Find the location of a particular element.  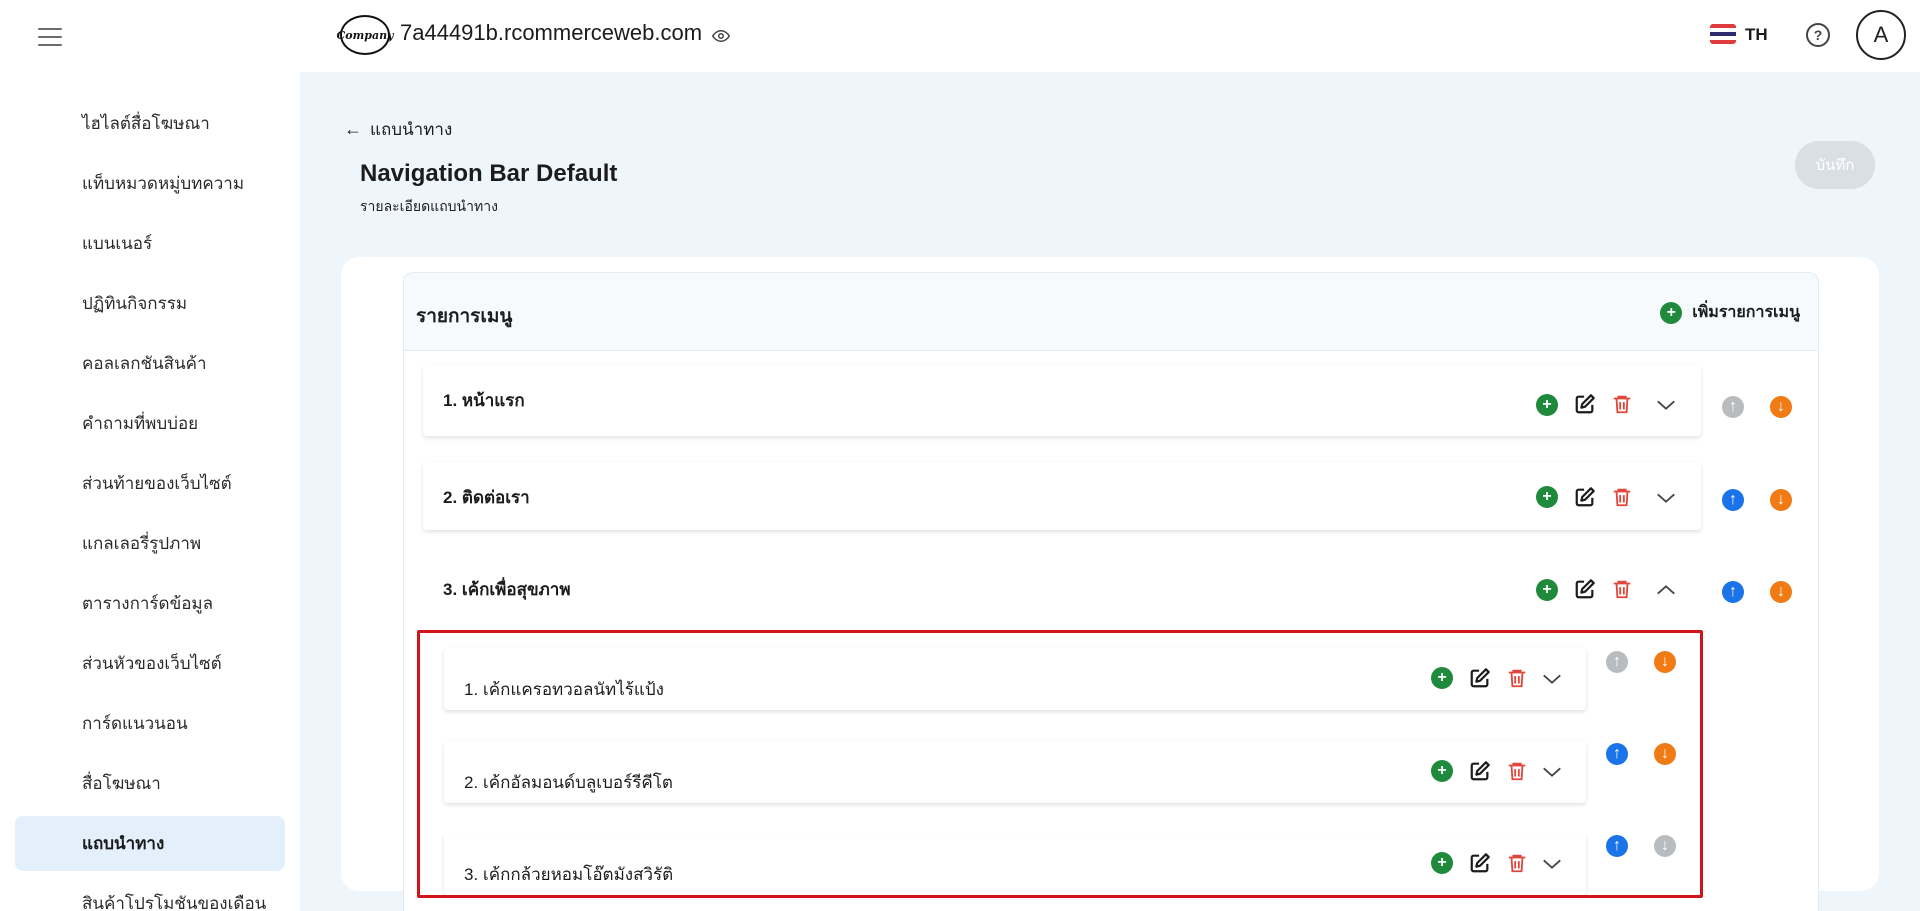

top-header: Company 7a44491b.rcommerceweb.com TH ? A is located at coordinates (1110, 36).